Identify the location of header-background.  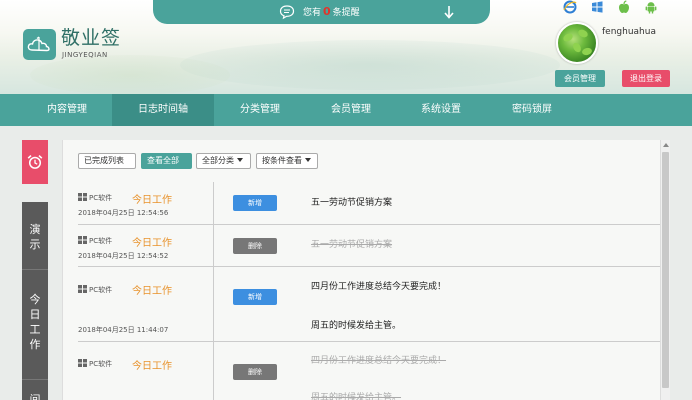
(370, 65).